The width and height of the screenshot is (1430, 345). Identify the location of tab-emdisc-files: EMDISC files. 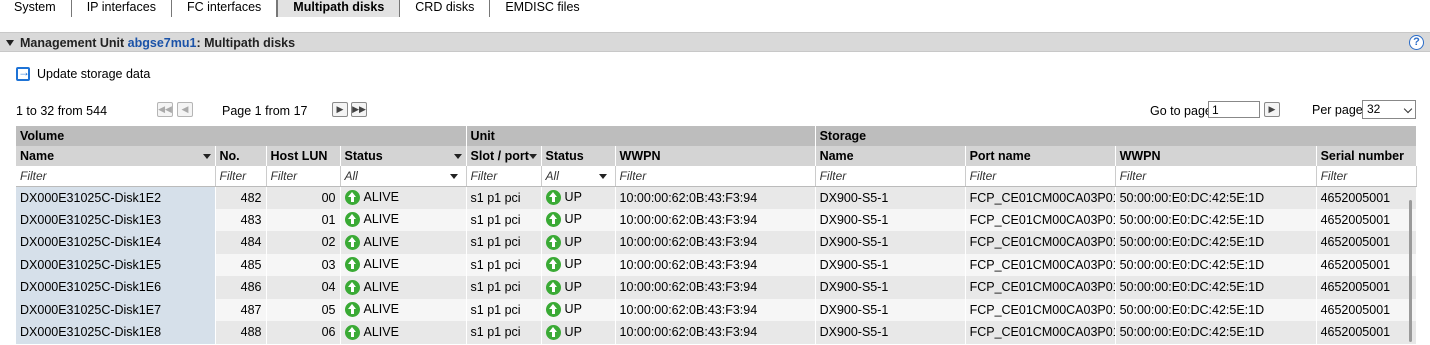
(542, 8).